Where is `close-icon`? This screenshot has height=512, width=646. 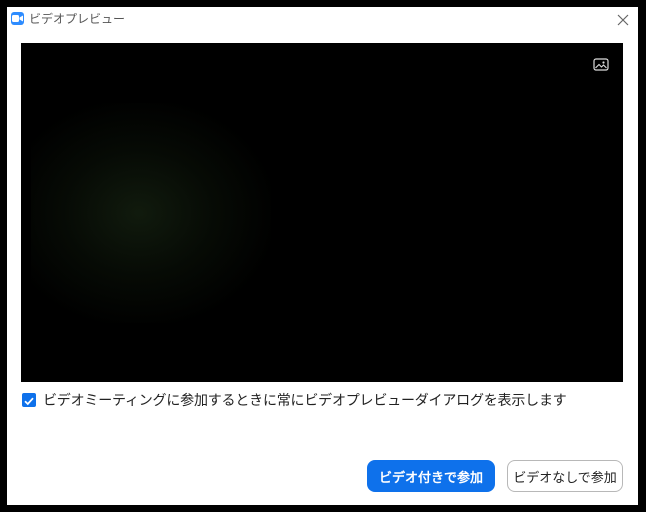 close-icon is located at coordinates (623, 20).